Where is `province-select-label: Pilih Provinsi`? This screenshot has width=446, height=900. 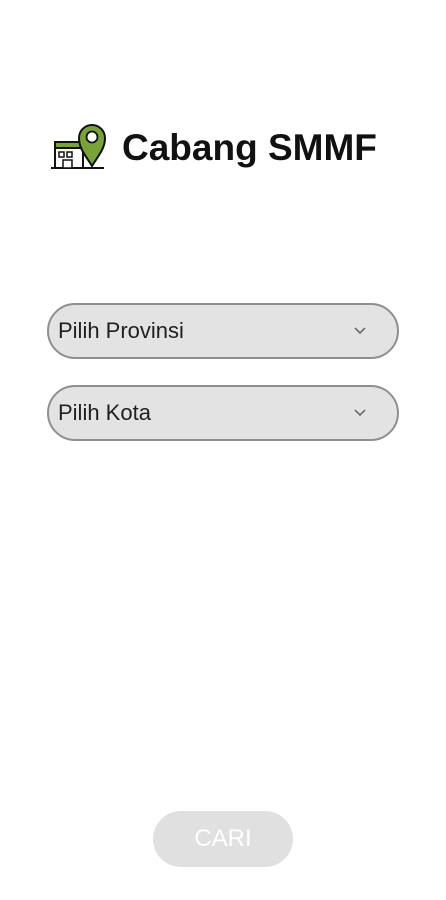 province-select-label: Pilih Provinsi is located at coordinates (121, 330).